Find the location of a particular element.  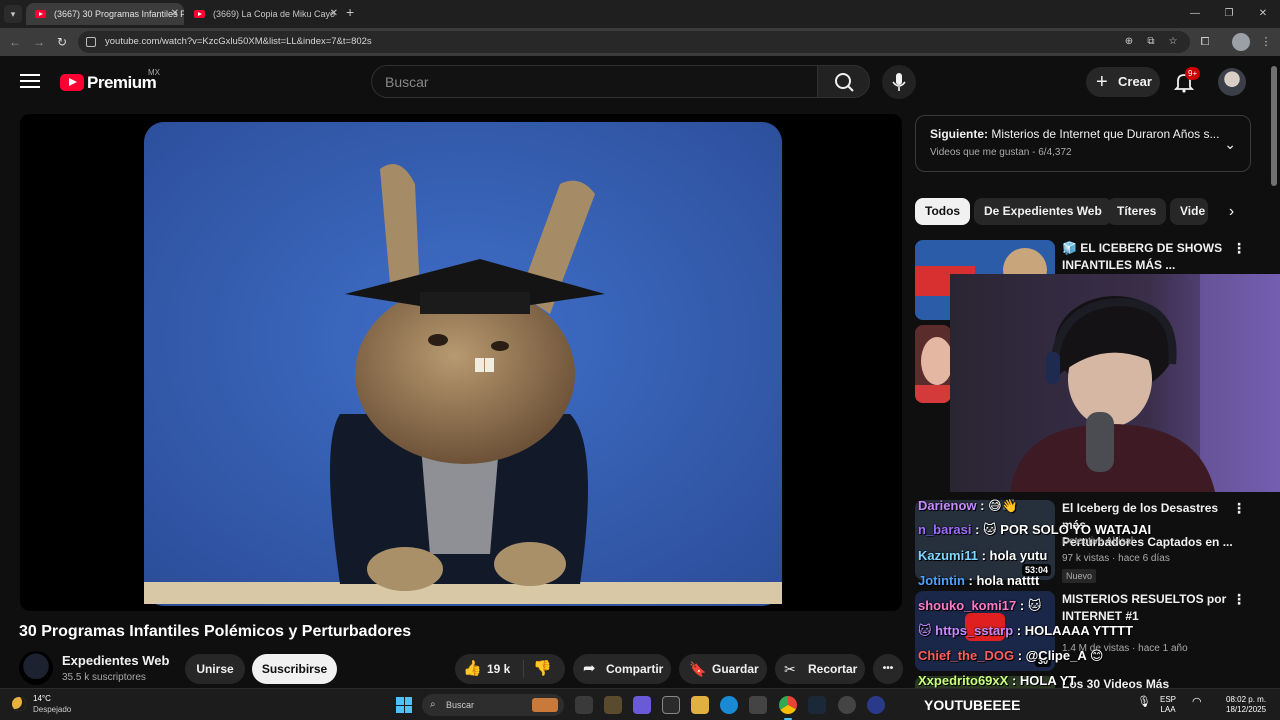

channel-name: Expedientes Web is located at coordinates (115, 660).